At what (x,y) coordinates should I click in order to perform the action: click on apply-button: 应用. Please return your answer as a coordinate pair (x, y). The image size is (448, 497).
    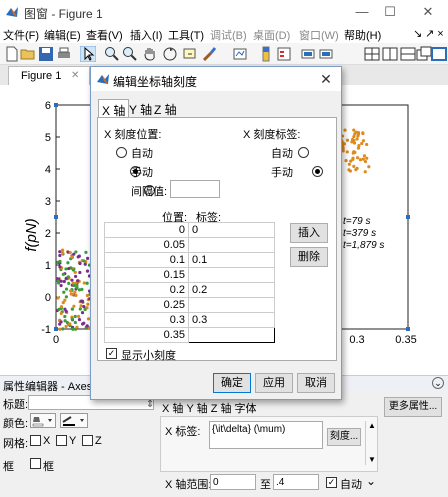
    Looking at the image, I should click on (274, 383).